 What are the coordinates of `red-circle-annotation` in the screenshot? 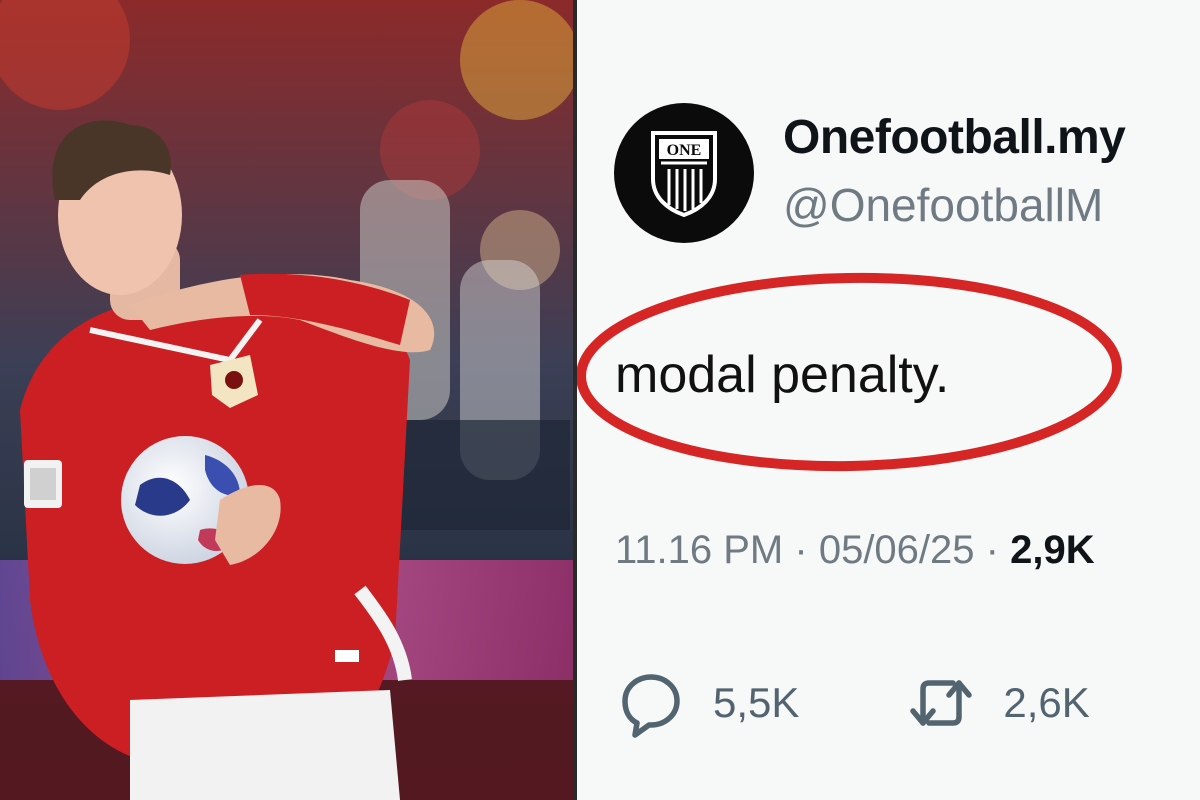 It's located at (849, 372).